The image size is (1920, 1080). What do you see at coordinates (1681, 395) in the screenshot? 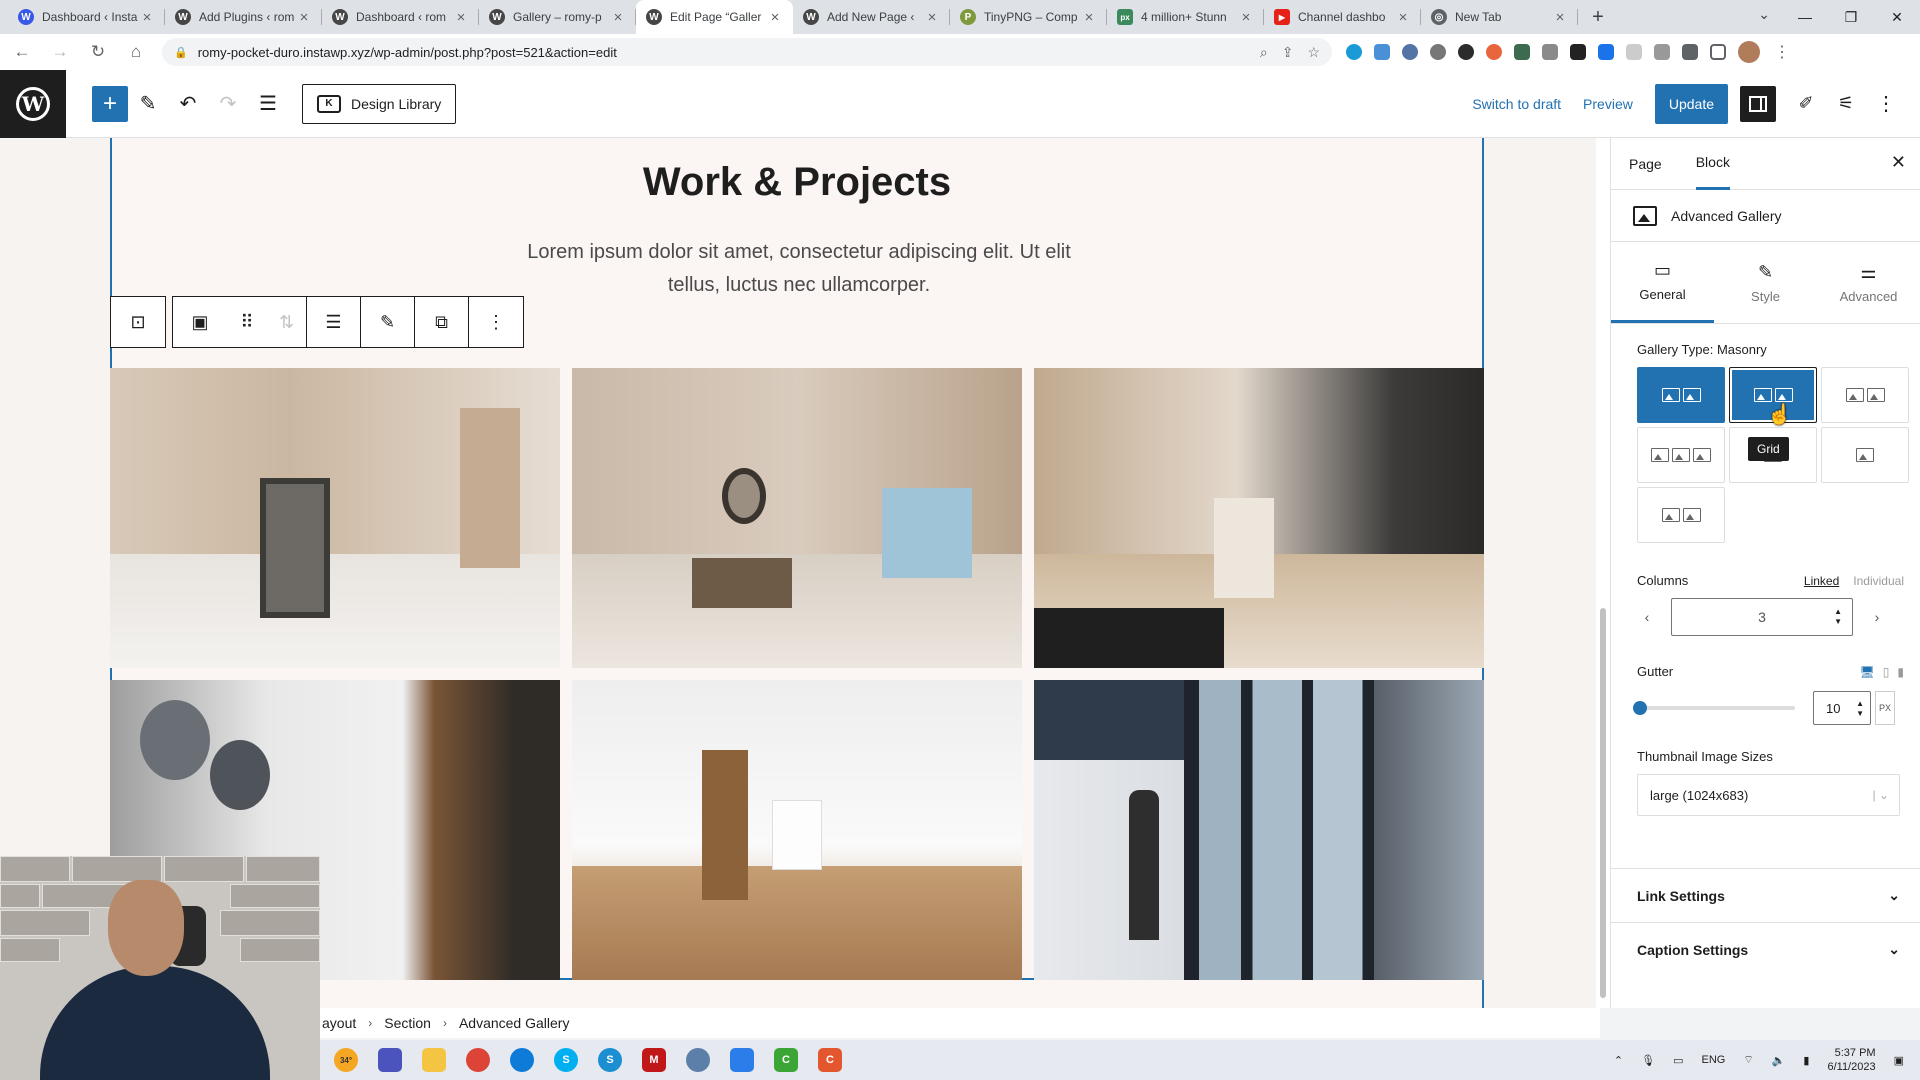
I see `gallery-type-masonry` at bounding box center [1681, 395].